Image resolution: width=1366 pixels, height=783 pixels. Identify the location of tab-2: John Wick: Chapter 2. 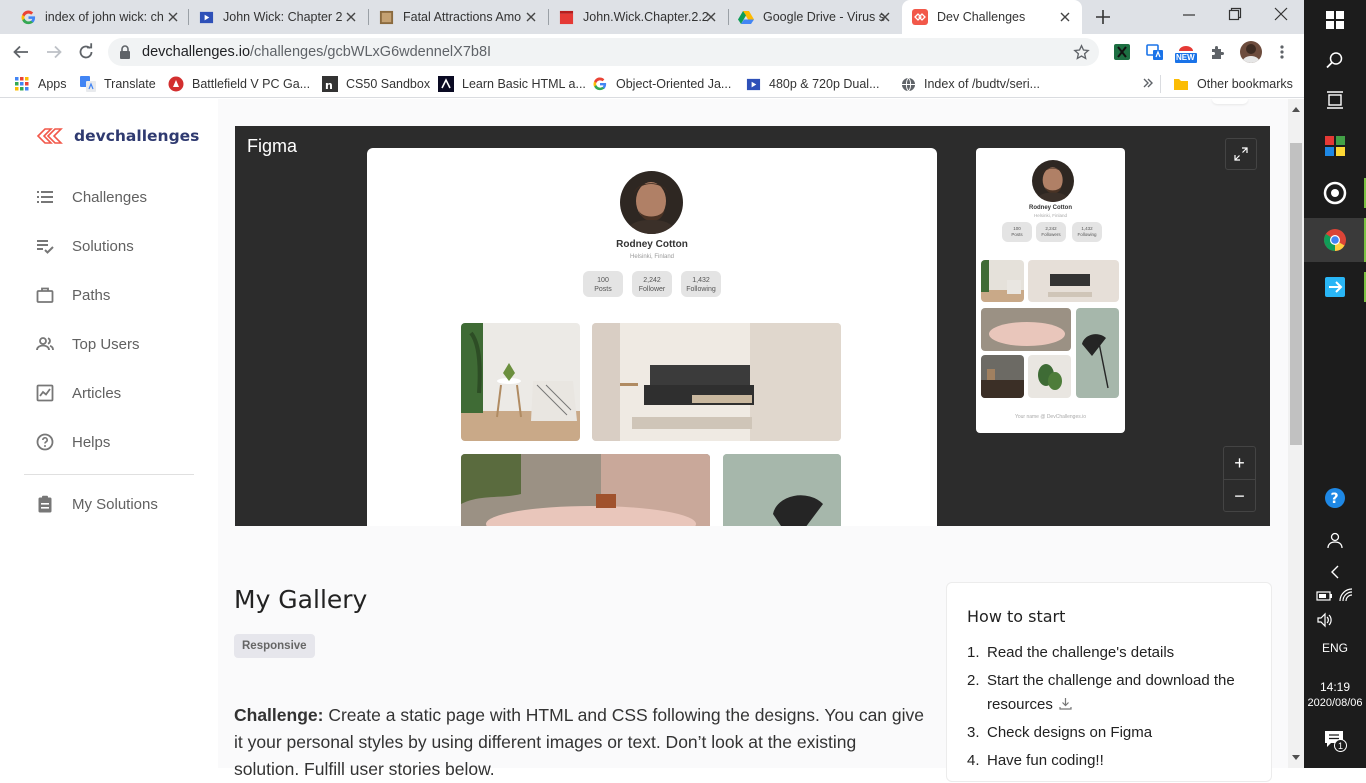
(278, 17).